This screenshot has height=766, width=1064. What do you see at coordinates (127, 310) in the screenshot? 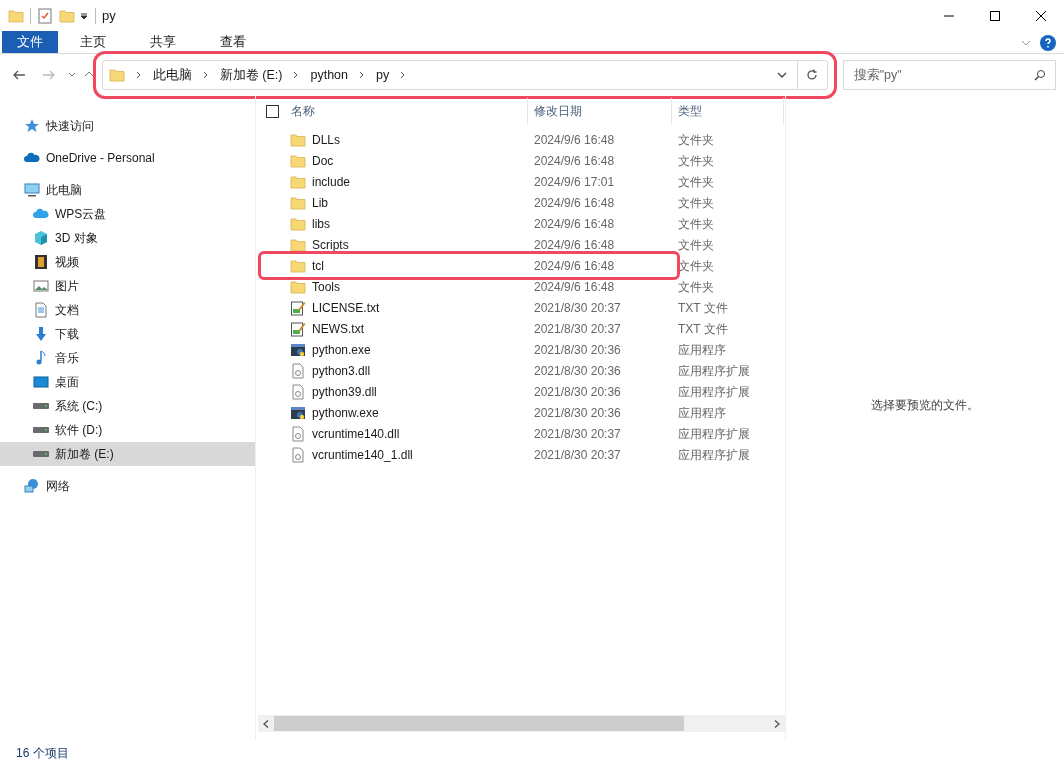
I see `nav-item: 文档` at bounding box center [127, 310].